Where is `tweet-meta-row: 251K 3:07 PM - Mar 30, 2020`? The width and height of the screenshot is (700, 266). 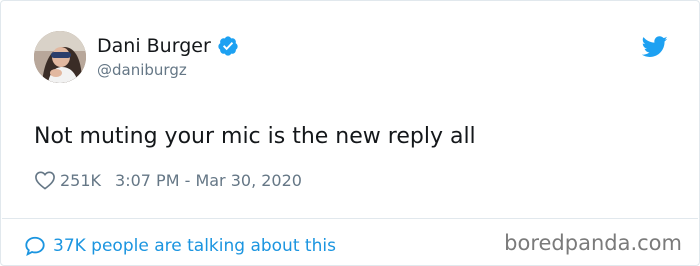
tweet-meta-row: 251K 3:07 PM - Mar 30, 2020 is located at coordinates (168, 180).